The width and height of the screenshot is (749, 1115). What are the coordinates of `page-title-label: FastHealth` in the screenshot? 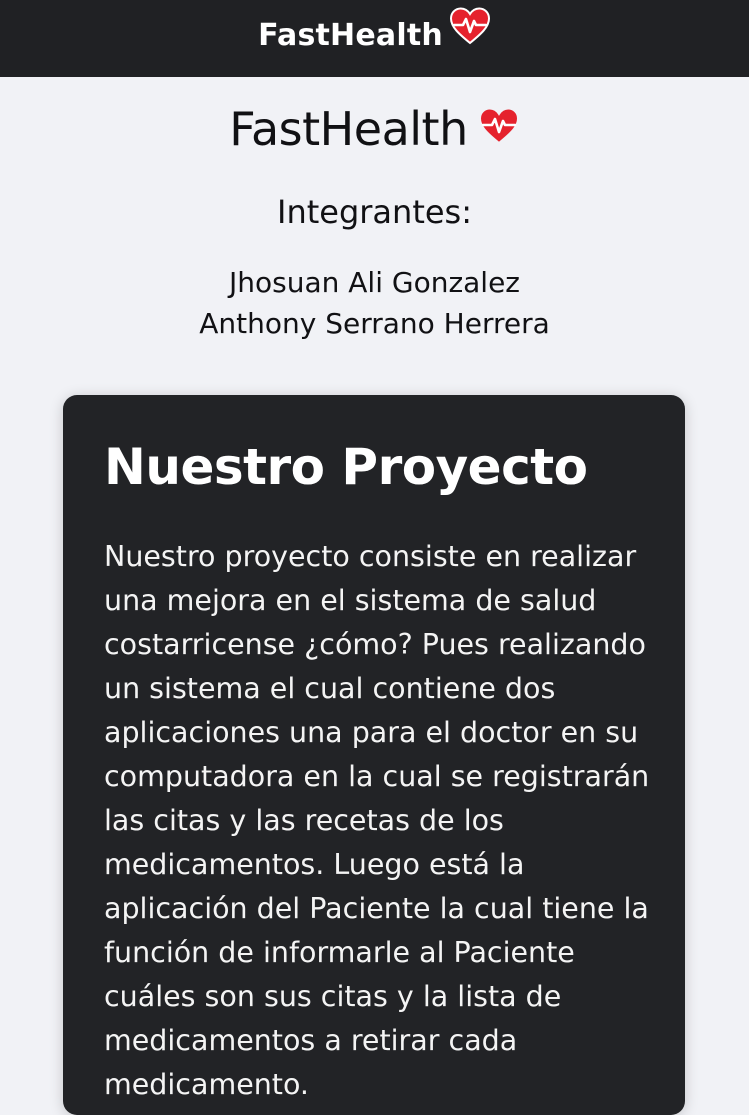 It's located at (348, 129).